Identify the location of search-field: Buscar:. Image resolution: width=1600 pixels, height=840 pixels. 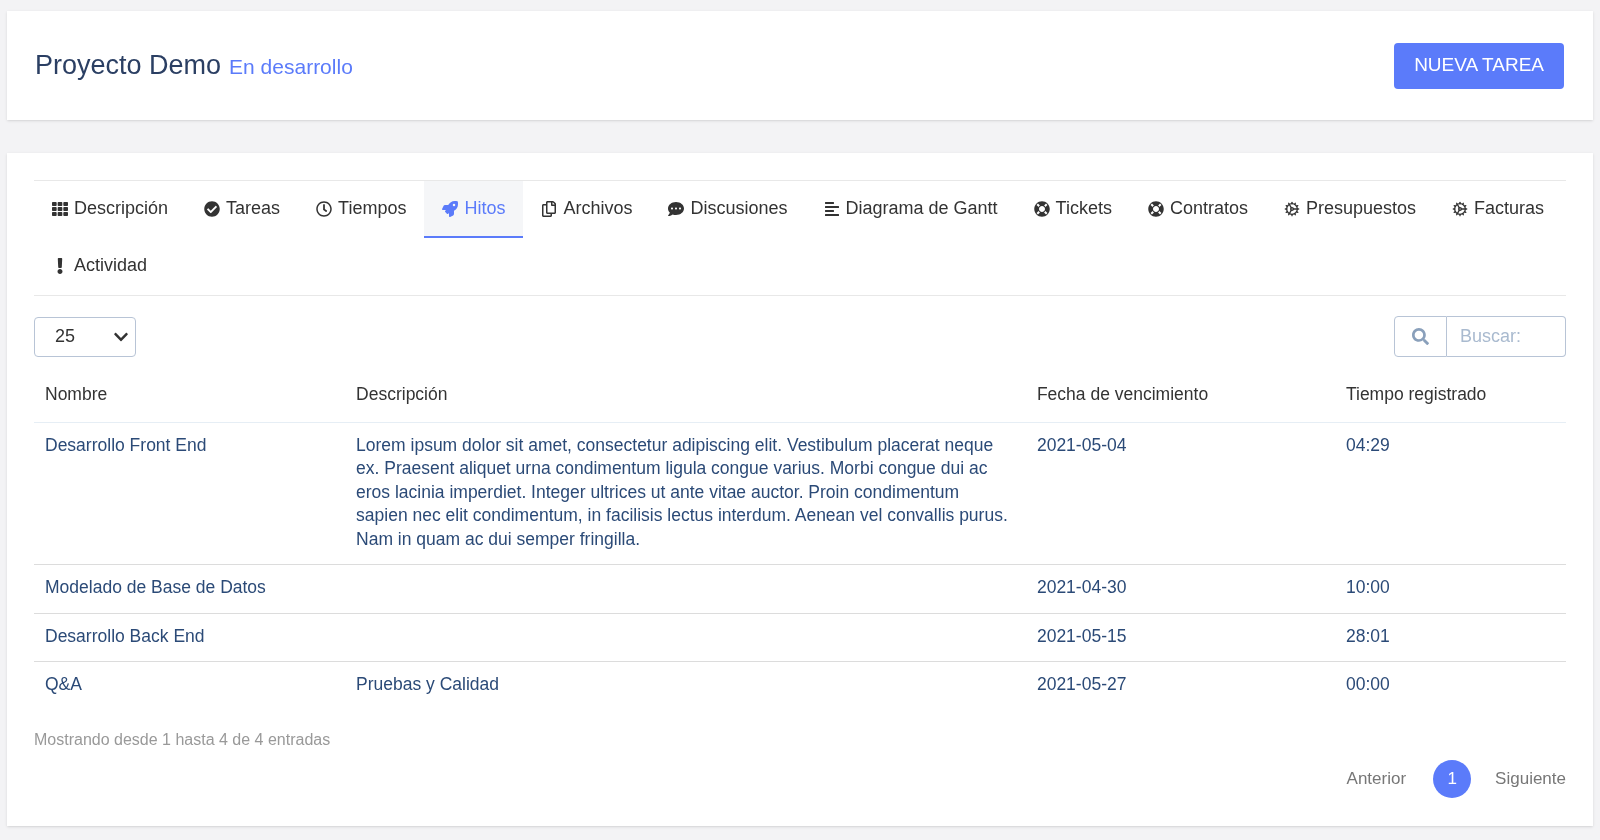
(1506, 336).